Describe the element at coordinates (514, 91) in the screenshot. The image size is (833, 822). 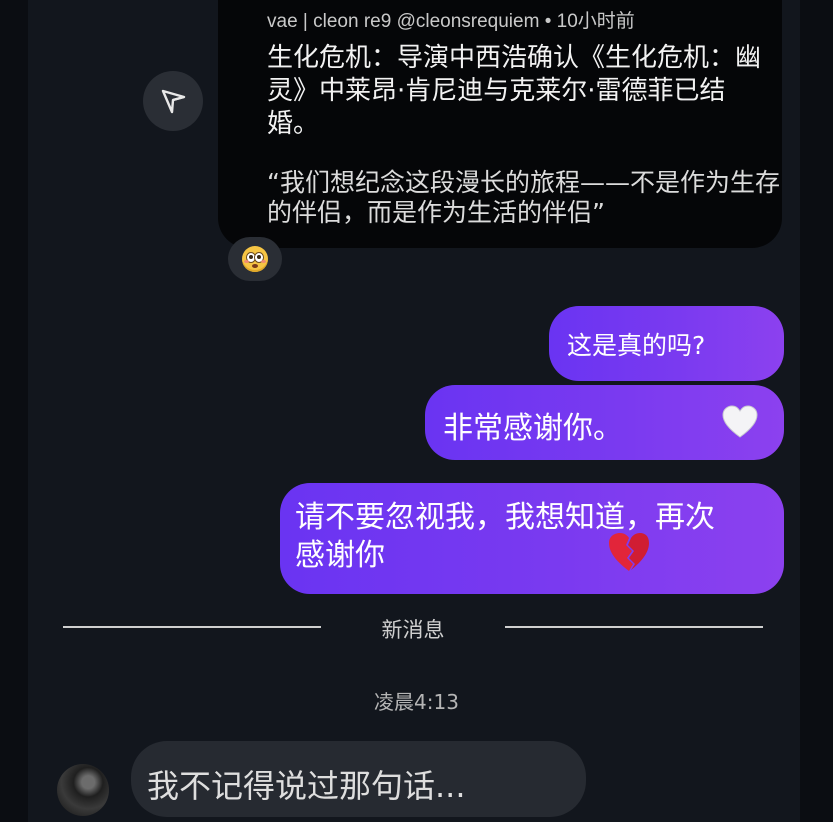
I see `shared-post-title: 生化危机：导演中西浩确认《生化危机：幽灵》中莱昂·肯尼迪与克莱尔·雷德菲已结婚。` at that location.